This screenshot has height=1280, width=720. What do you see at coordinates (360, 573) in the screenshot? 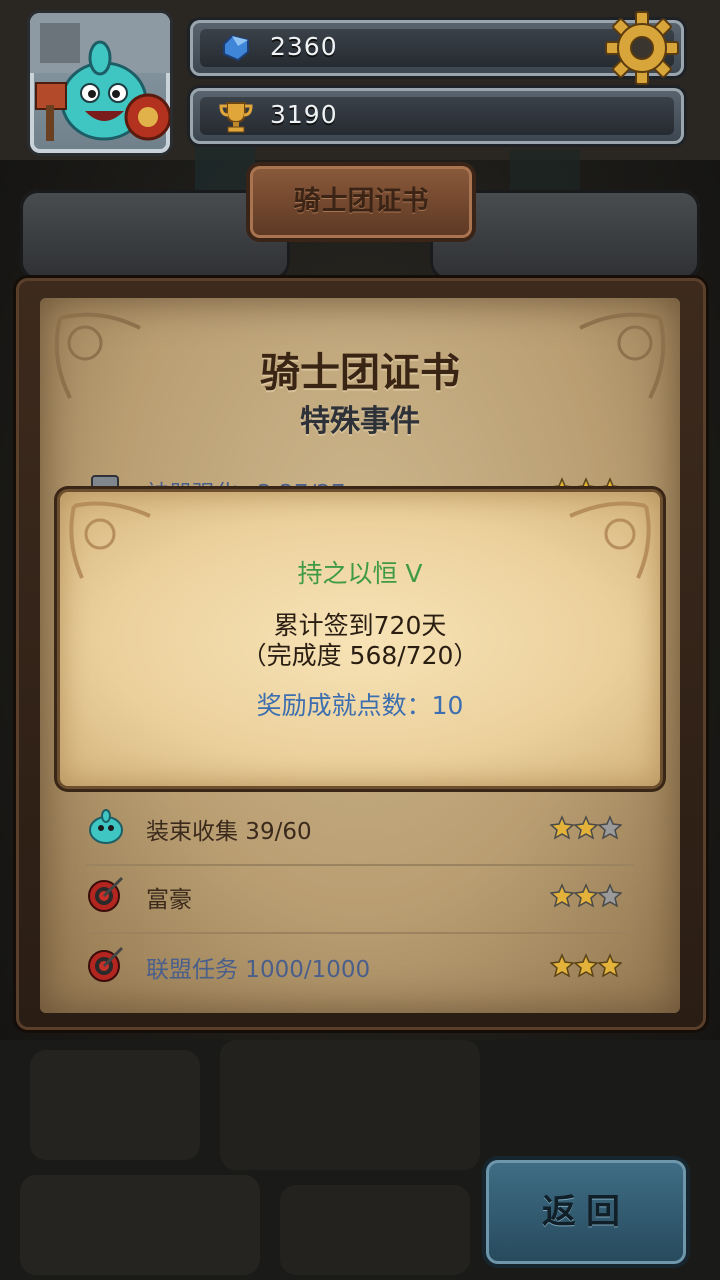
I see `popup-achievement-name: 持之以恒 V` at bounding box center [360, 573].